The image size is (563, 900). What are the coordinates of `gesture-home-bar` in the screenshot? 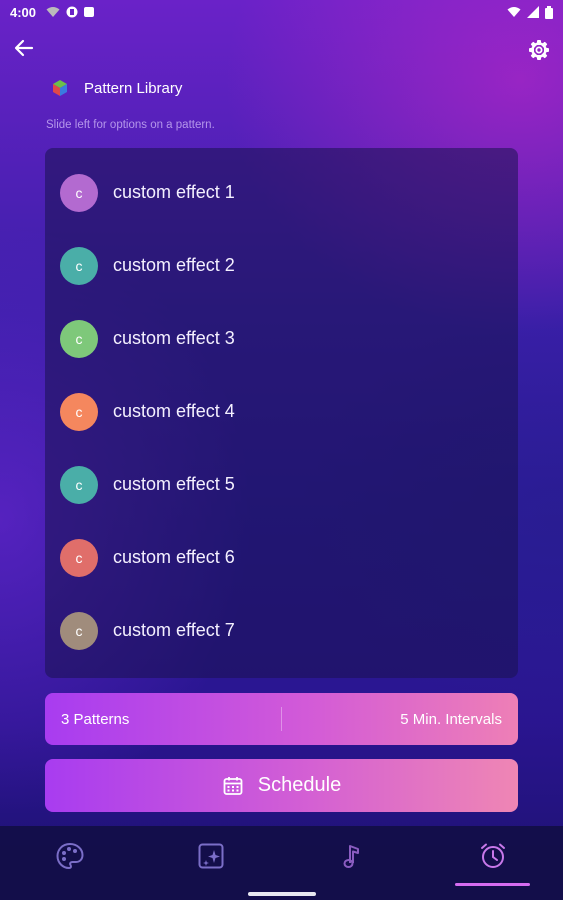 It's located at (282, 894).